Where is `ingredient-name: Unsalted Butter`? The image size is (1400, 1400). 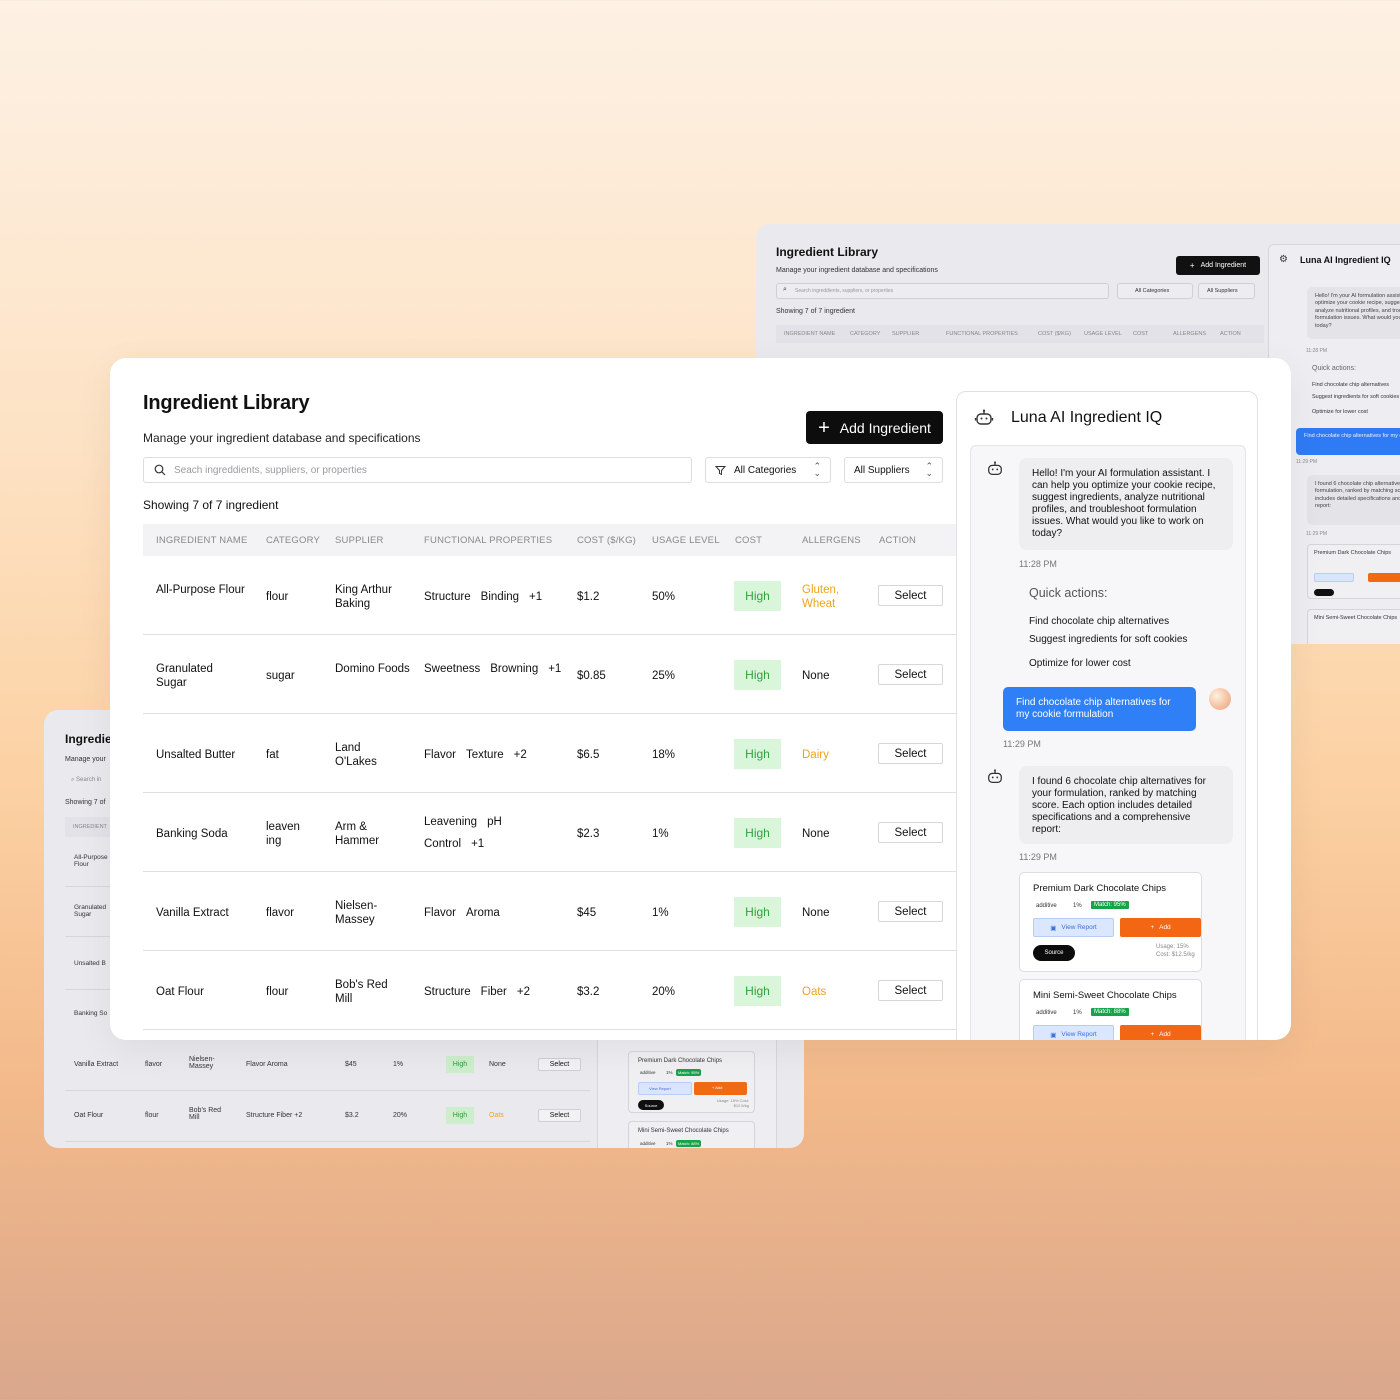
ingredient-name: Unsalted Butter is located at coordinates (196, 755).